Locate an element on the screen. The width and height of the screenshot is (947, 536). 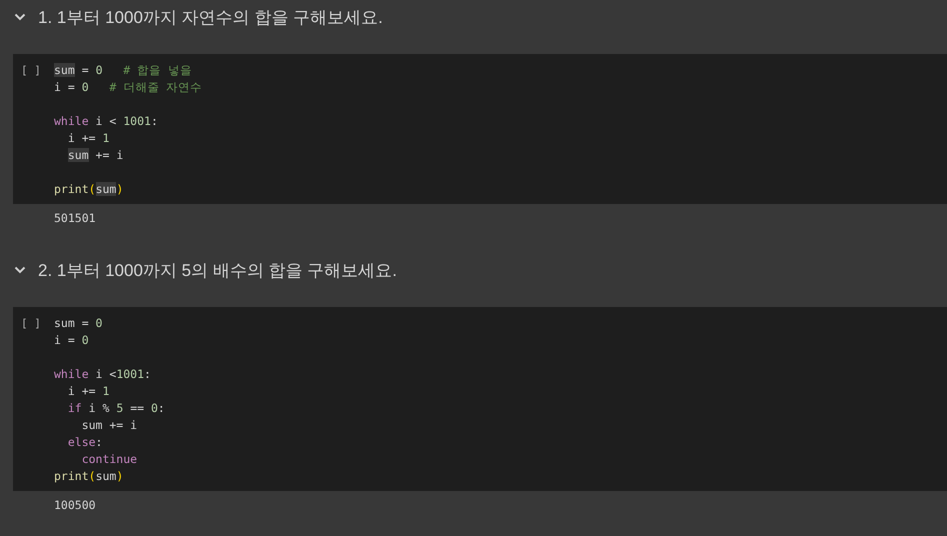
code-line: i = 0 # 더해줄 자연수 is located at coordinates (128, 87).